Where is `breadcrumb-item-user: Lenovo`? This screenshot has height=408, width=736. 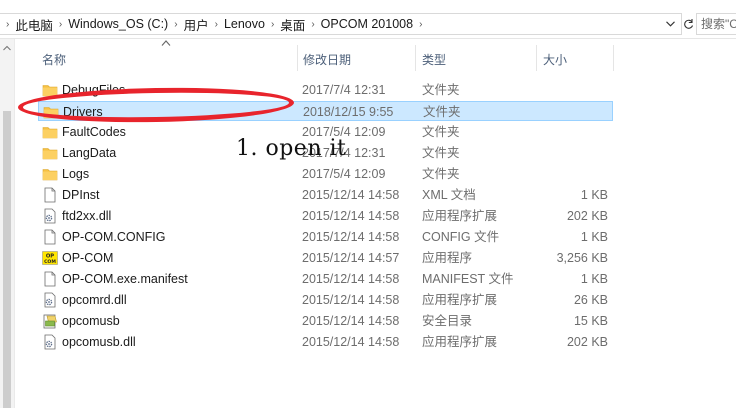 breadcrumb-item-user: Lenovo is located at coordinates (244, 24).